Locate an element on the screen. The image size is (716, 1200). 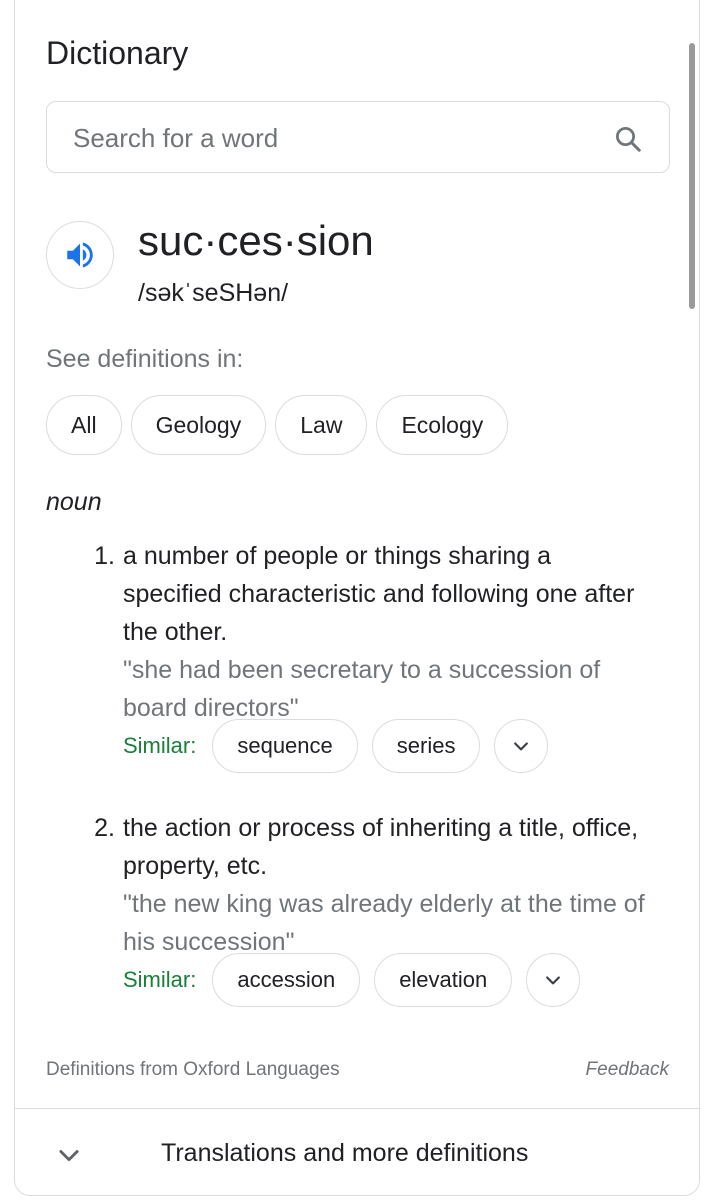
translations-more-row: Translations and more definitions is located at coordinates (357, 1152).